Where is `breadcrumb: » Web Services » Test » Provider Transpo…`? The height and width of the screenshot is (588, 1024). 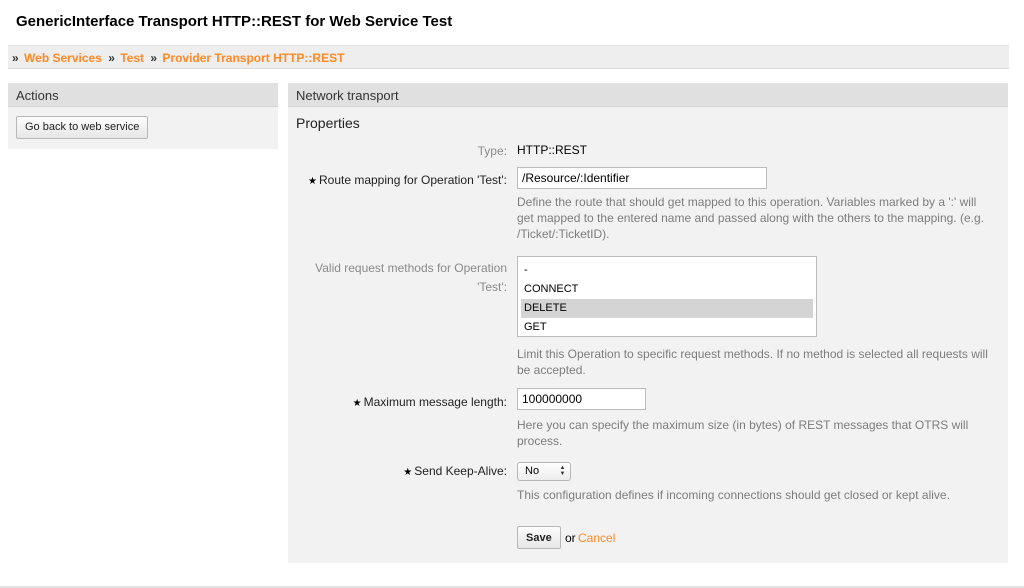
breadcrumb: » Web Services » Test » Provider Transpo… is located at coordinates (508, 57).